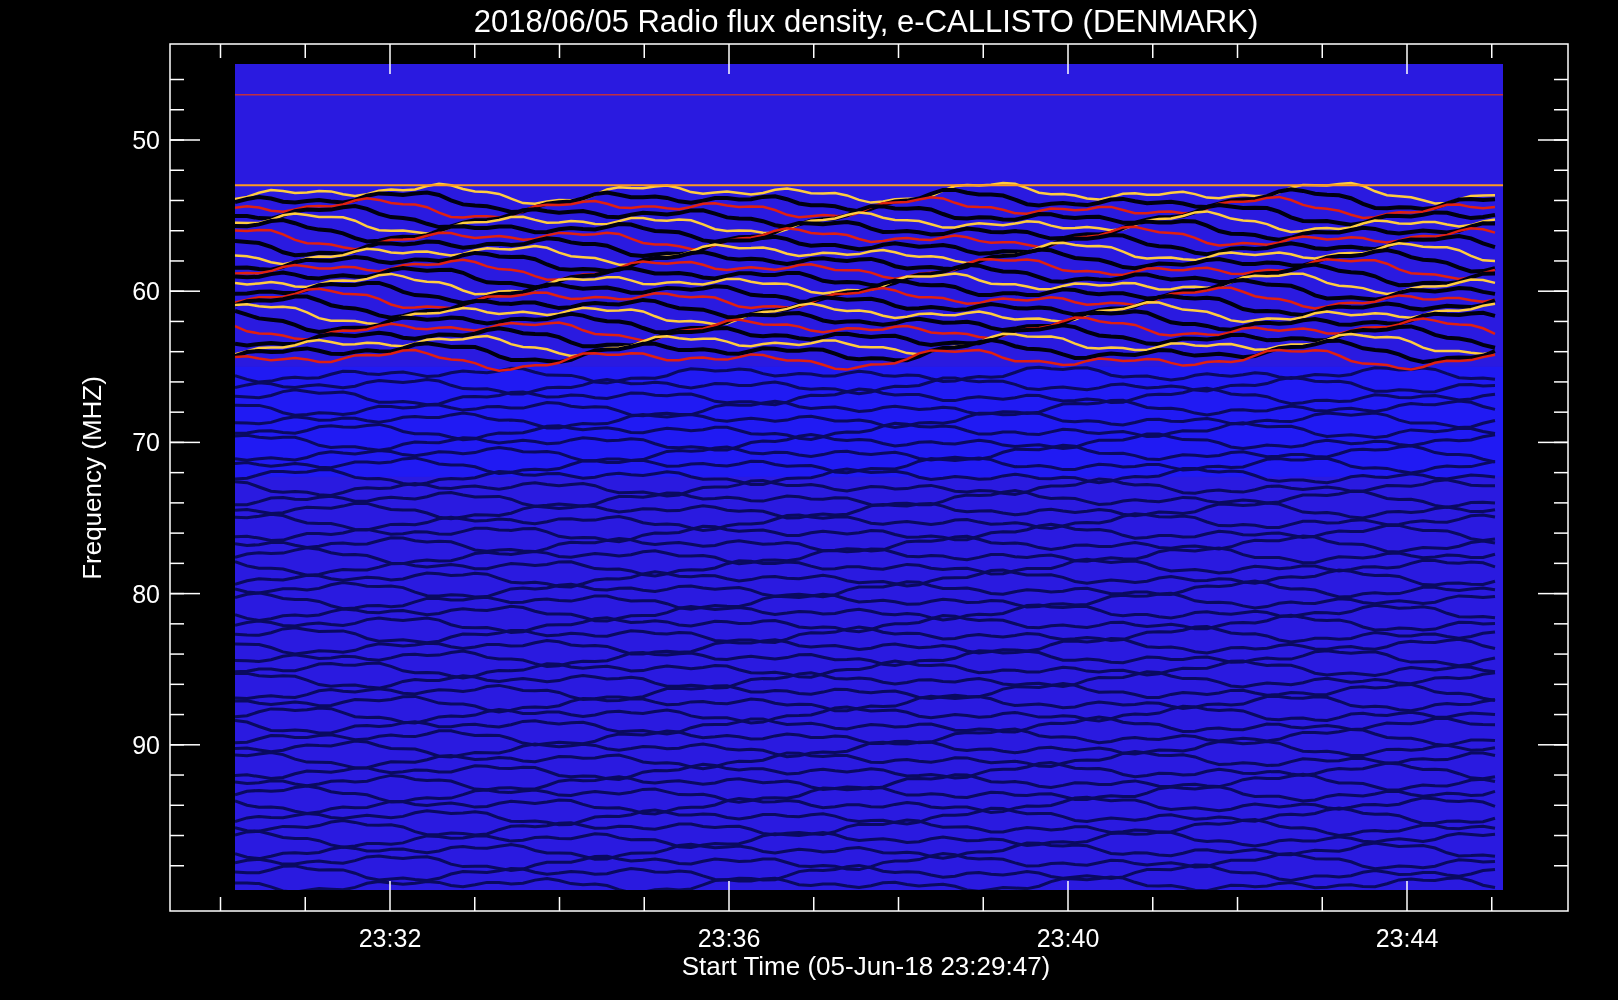  Describe the element at coordinates (866, 21) in the screenshot. I see `chart-title: 2018/06/05 Radio flux density, e-CALLISTO (DENMARK)` at that location.